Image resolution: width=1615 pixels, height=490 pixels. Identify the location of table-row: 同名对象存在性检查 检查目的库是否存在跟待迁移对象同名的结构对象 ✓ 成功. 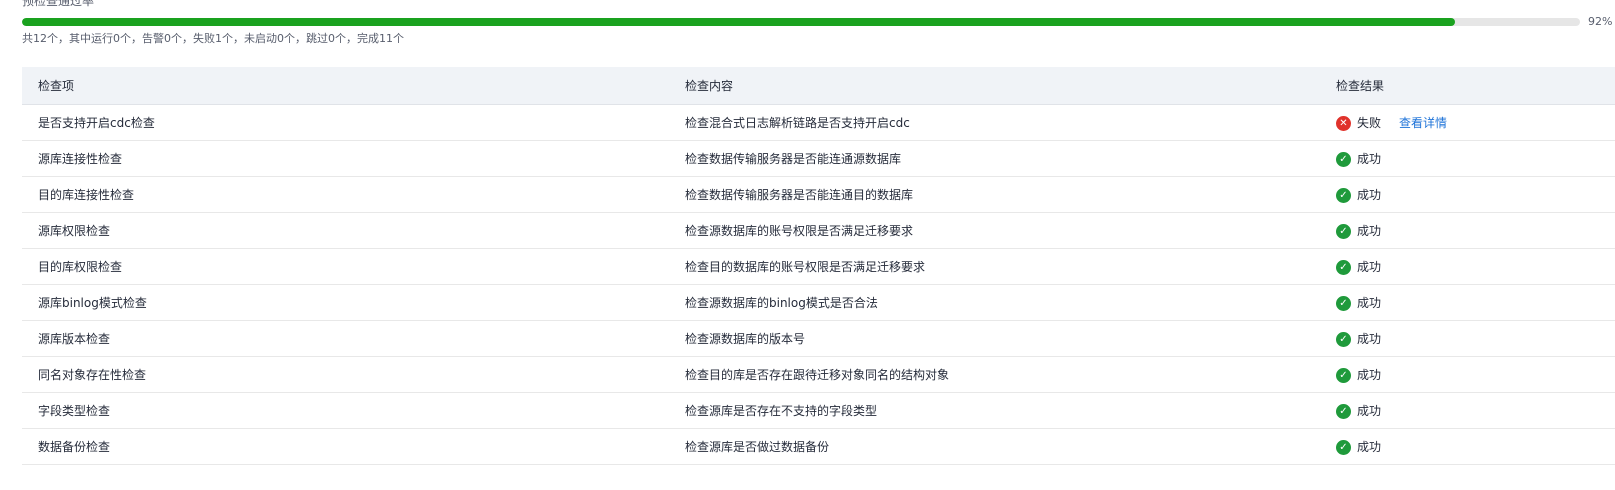
(818, 375).